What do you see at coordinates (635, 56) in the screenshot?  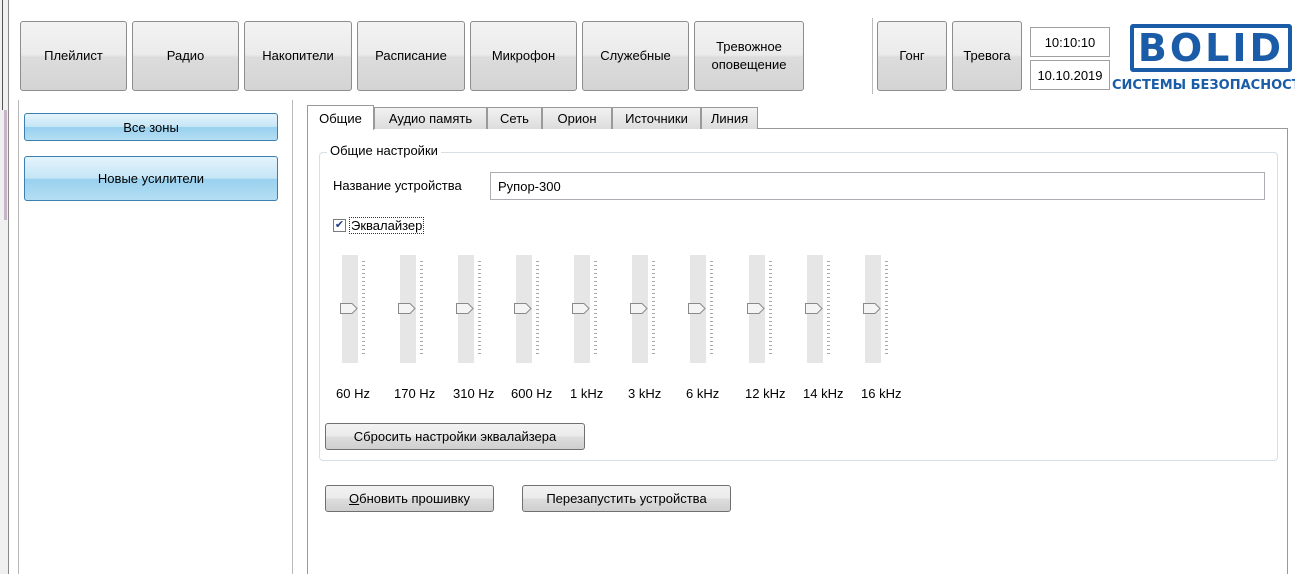 I see `service-button: Служебные` at bounding box center [635, 56].